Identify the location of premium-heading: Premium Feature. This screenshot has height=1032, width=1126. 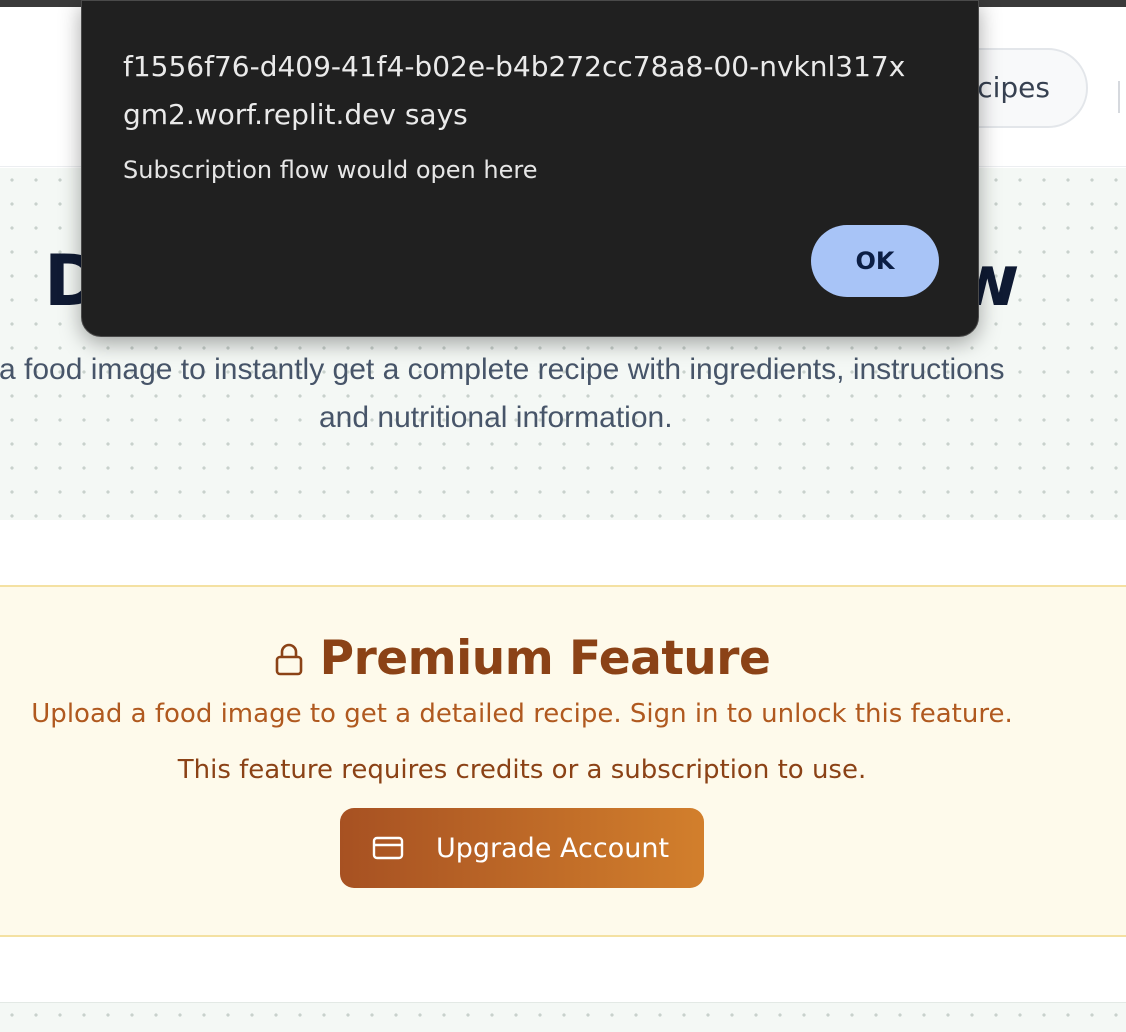
(522, 658).